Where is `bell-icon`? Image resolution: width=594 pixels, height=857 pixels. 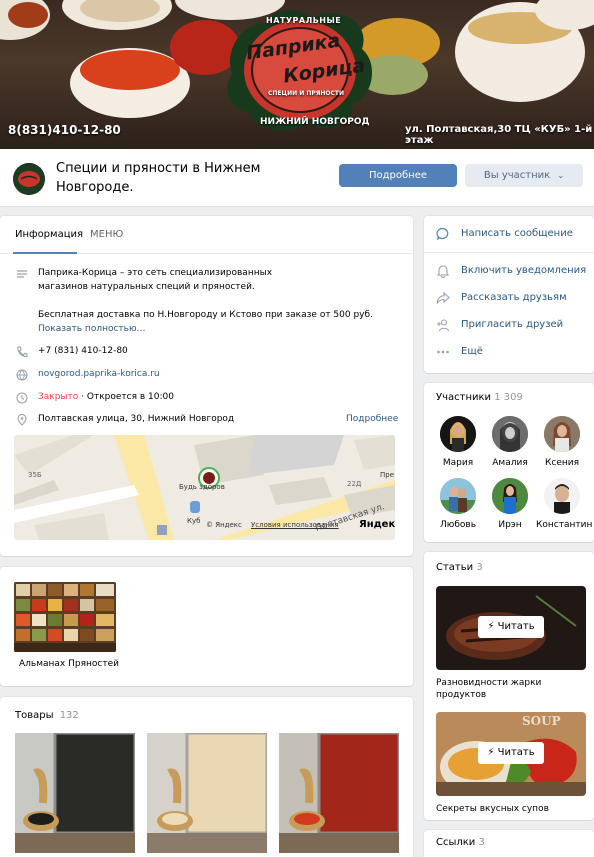 bell-icon is located at coordinates (443, 271).